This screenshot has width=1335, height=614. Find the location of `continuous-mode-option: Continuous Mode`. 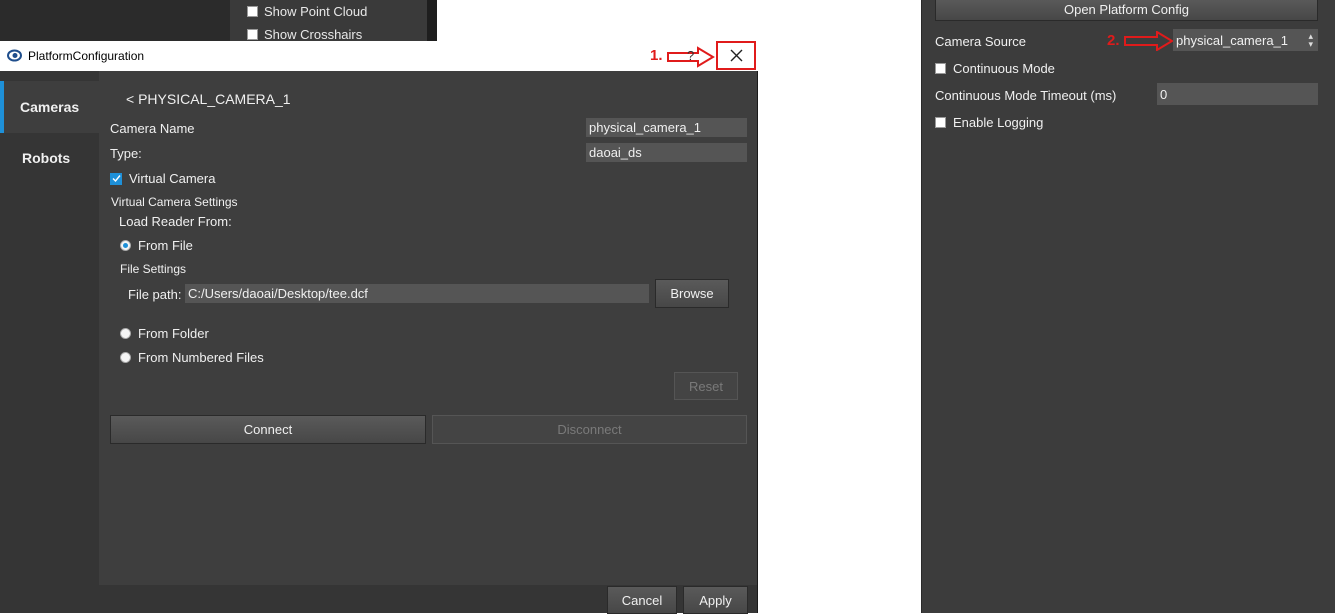

continuous-mode-option: Continuous Mode is located at coordinates (995, 68).